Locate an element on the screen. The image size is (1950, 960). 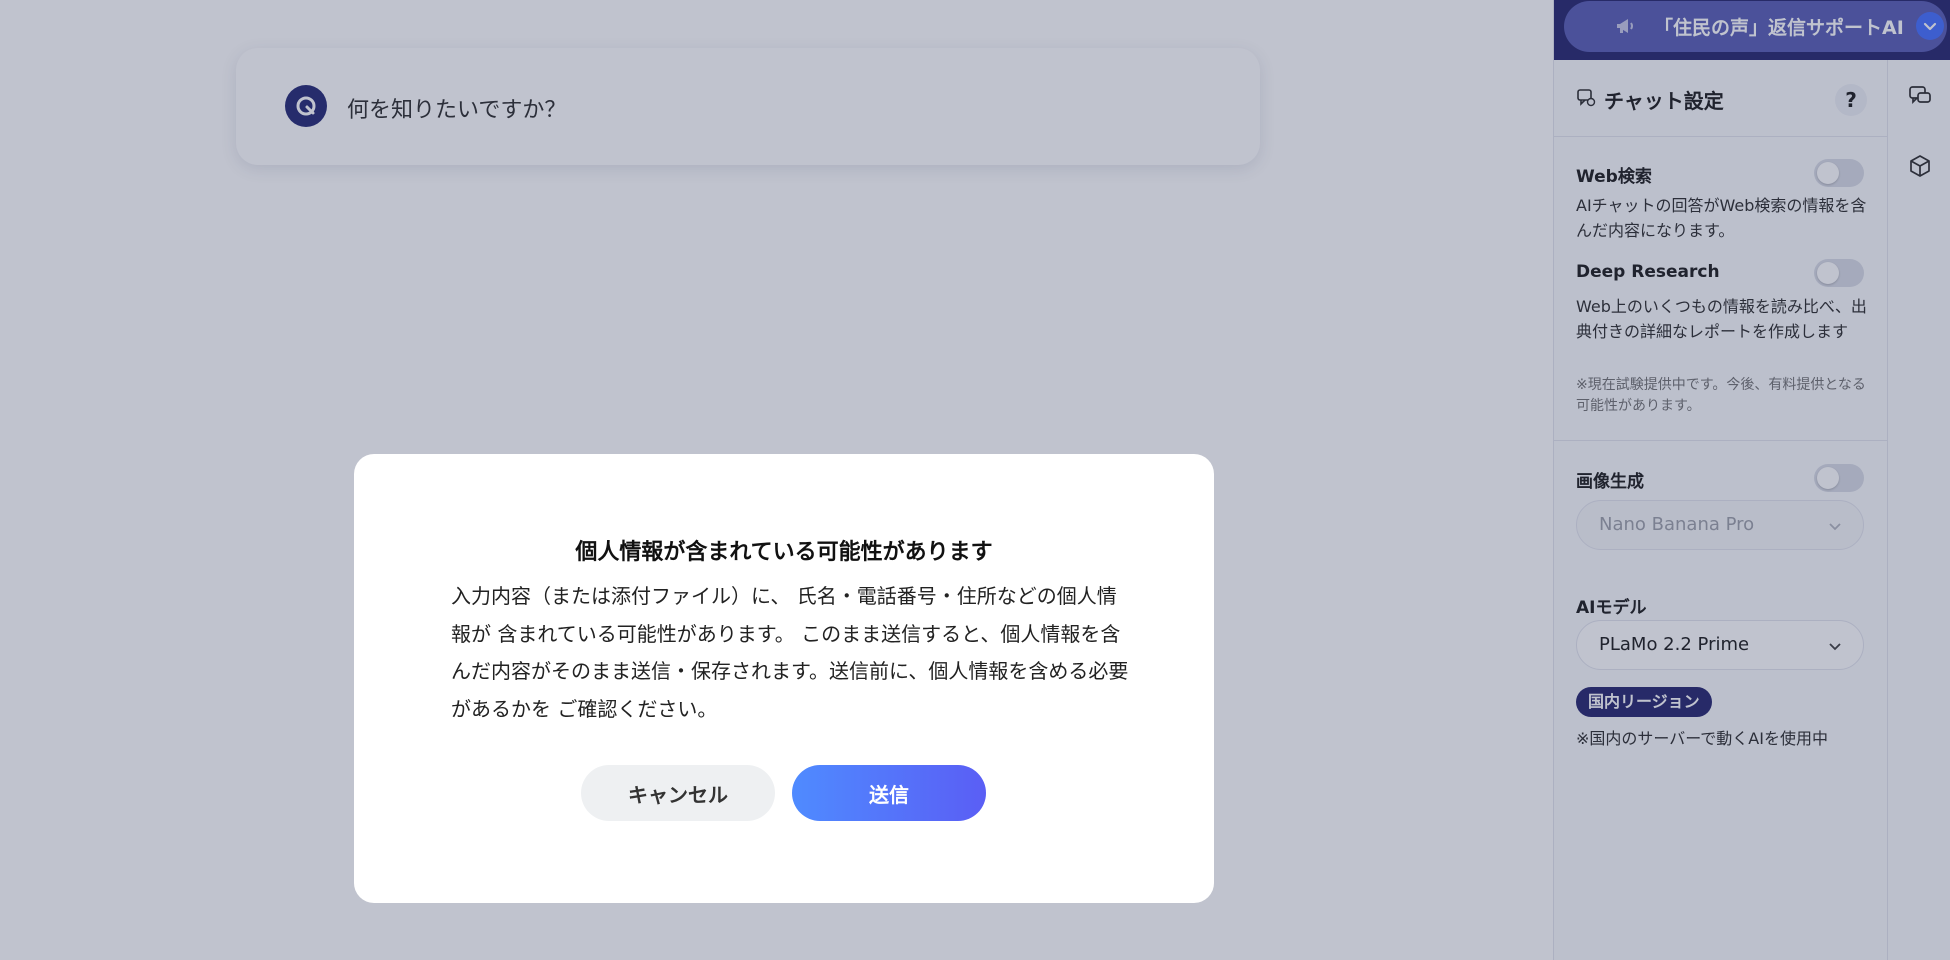
send-button: 送信 is located at coordinates (889, 793).